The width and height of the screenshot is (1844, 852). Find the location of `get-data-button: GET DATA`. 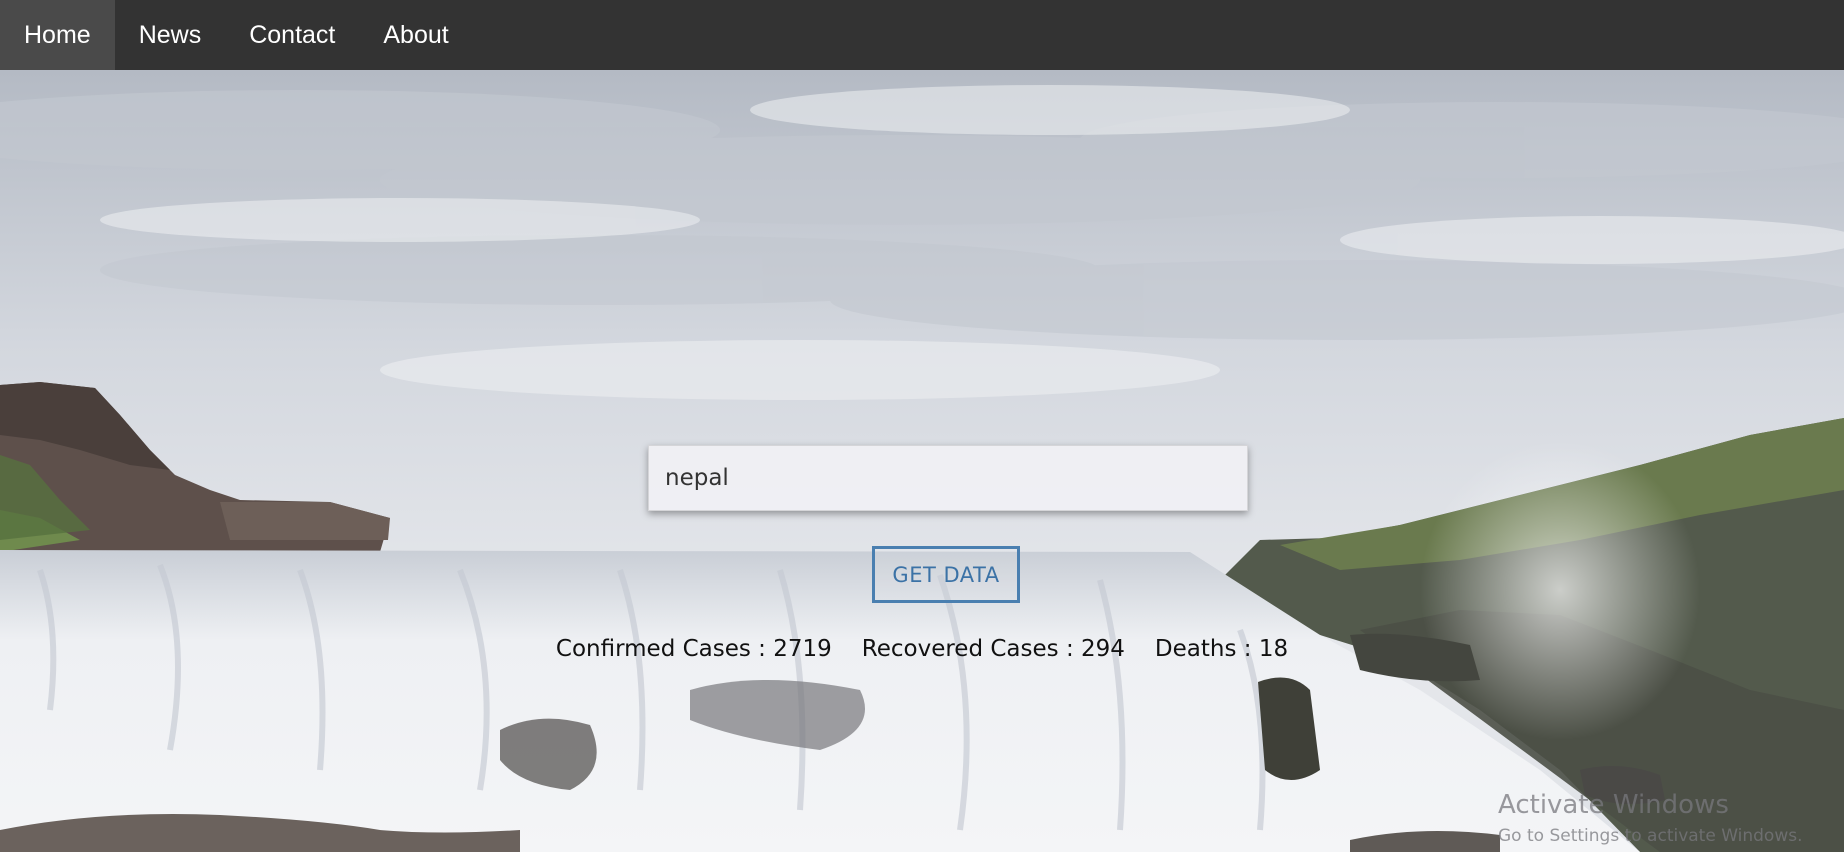

get-data-button: GET DATA is located at coordinates (946, 574).